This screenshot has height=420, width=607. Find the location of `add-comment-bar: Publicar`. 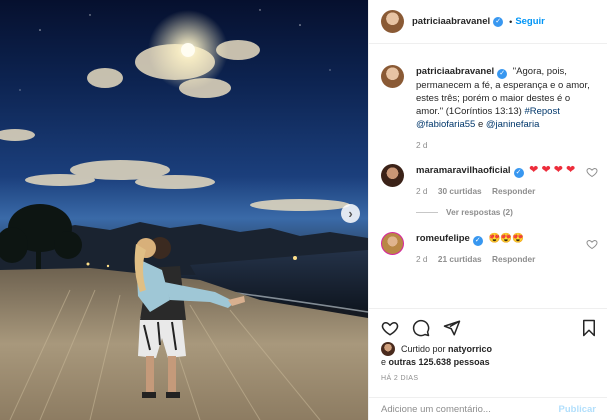

add-comment-bar: Publicar is located at coordinates (488, 408).